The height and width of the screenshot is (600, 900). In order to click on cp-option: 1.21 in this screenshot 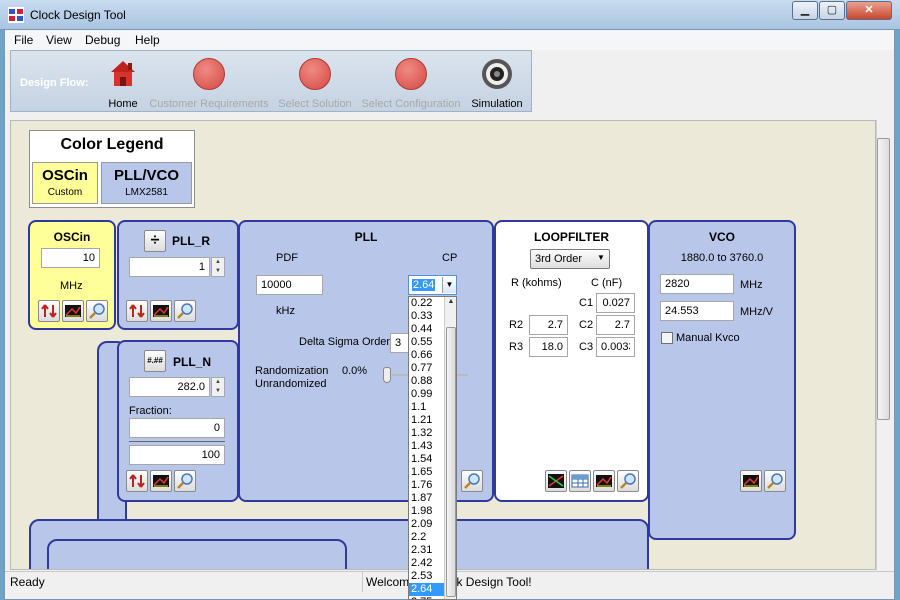, I will do `click(426, 420)`.